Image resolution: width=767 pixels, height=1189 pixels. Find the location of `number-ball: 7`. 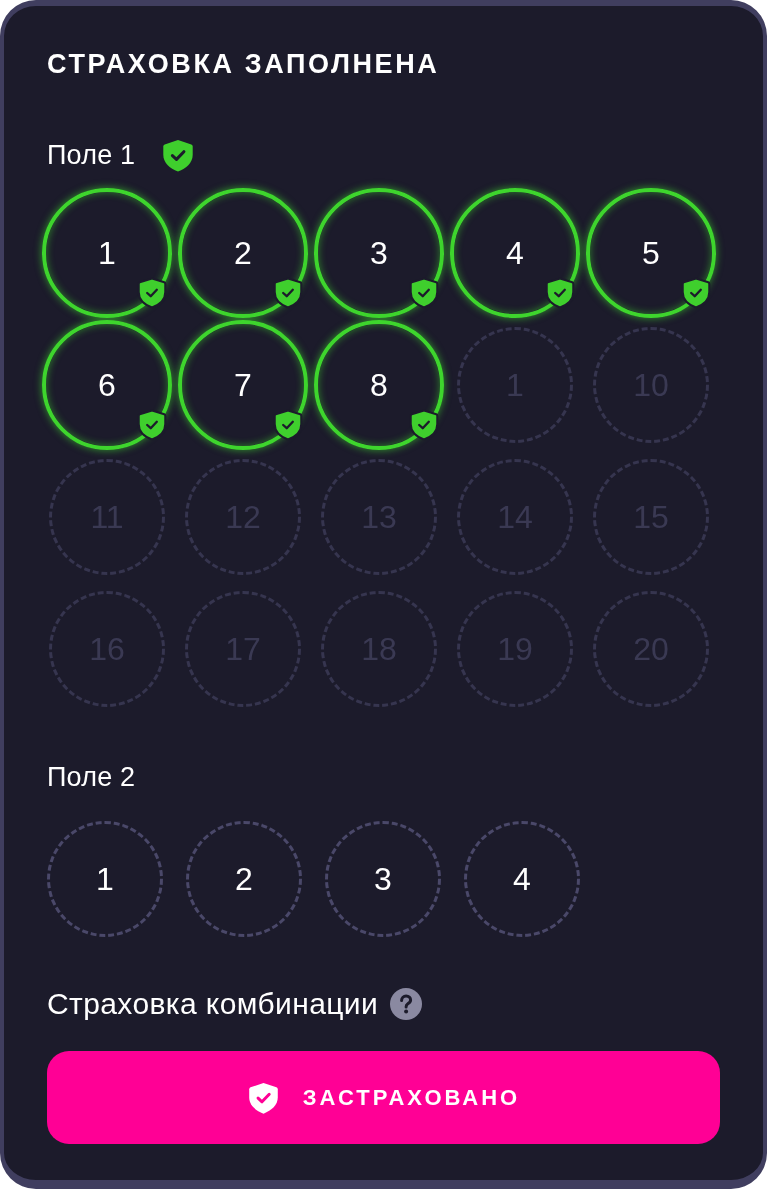

number-ball: 7 is located at coordinates (243, 385).